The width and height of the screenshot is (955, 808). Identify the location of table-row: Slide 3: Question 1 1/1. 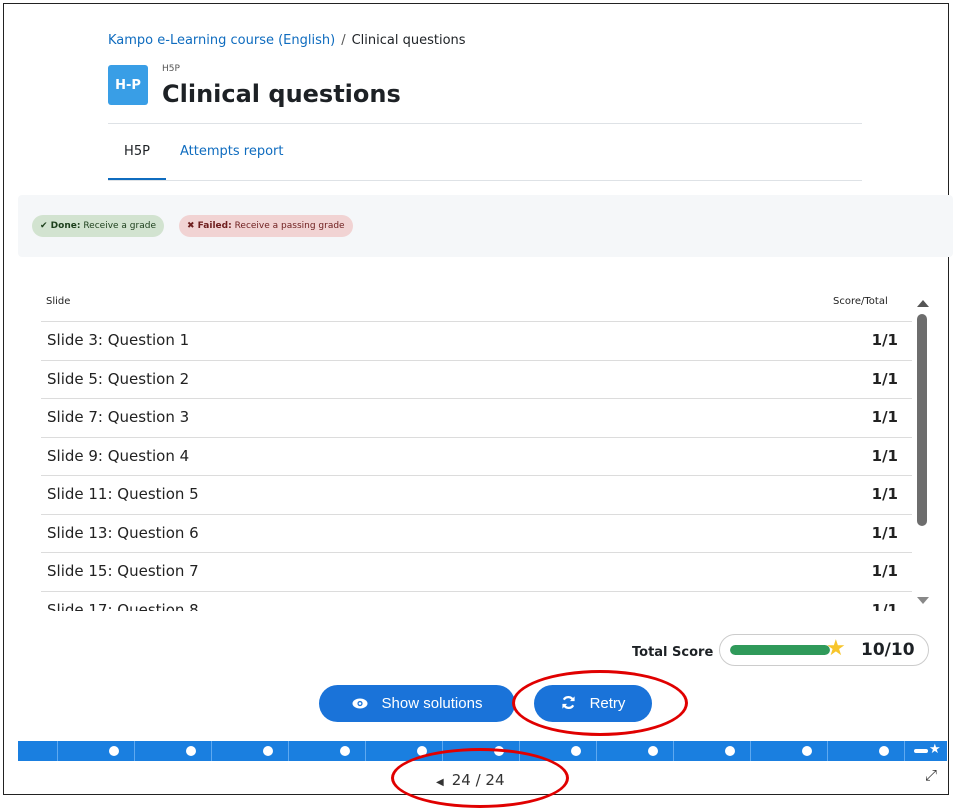
(476, 340).